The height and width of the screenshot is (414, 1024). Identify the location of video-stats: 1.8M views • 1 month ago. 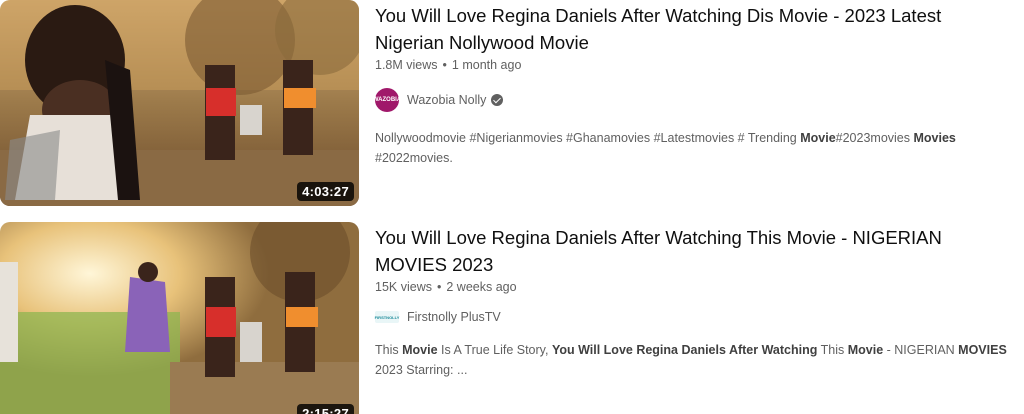
(699, 65).